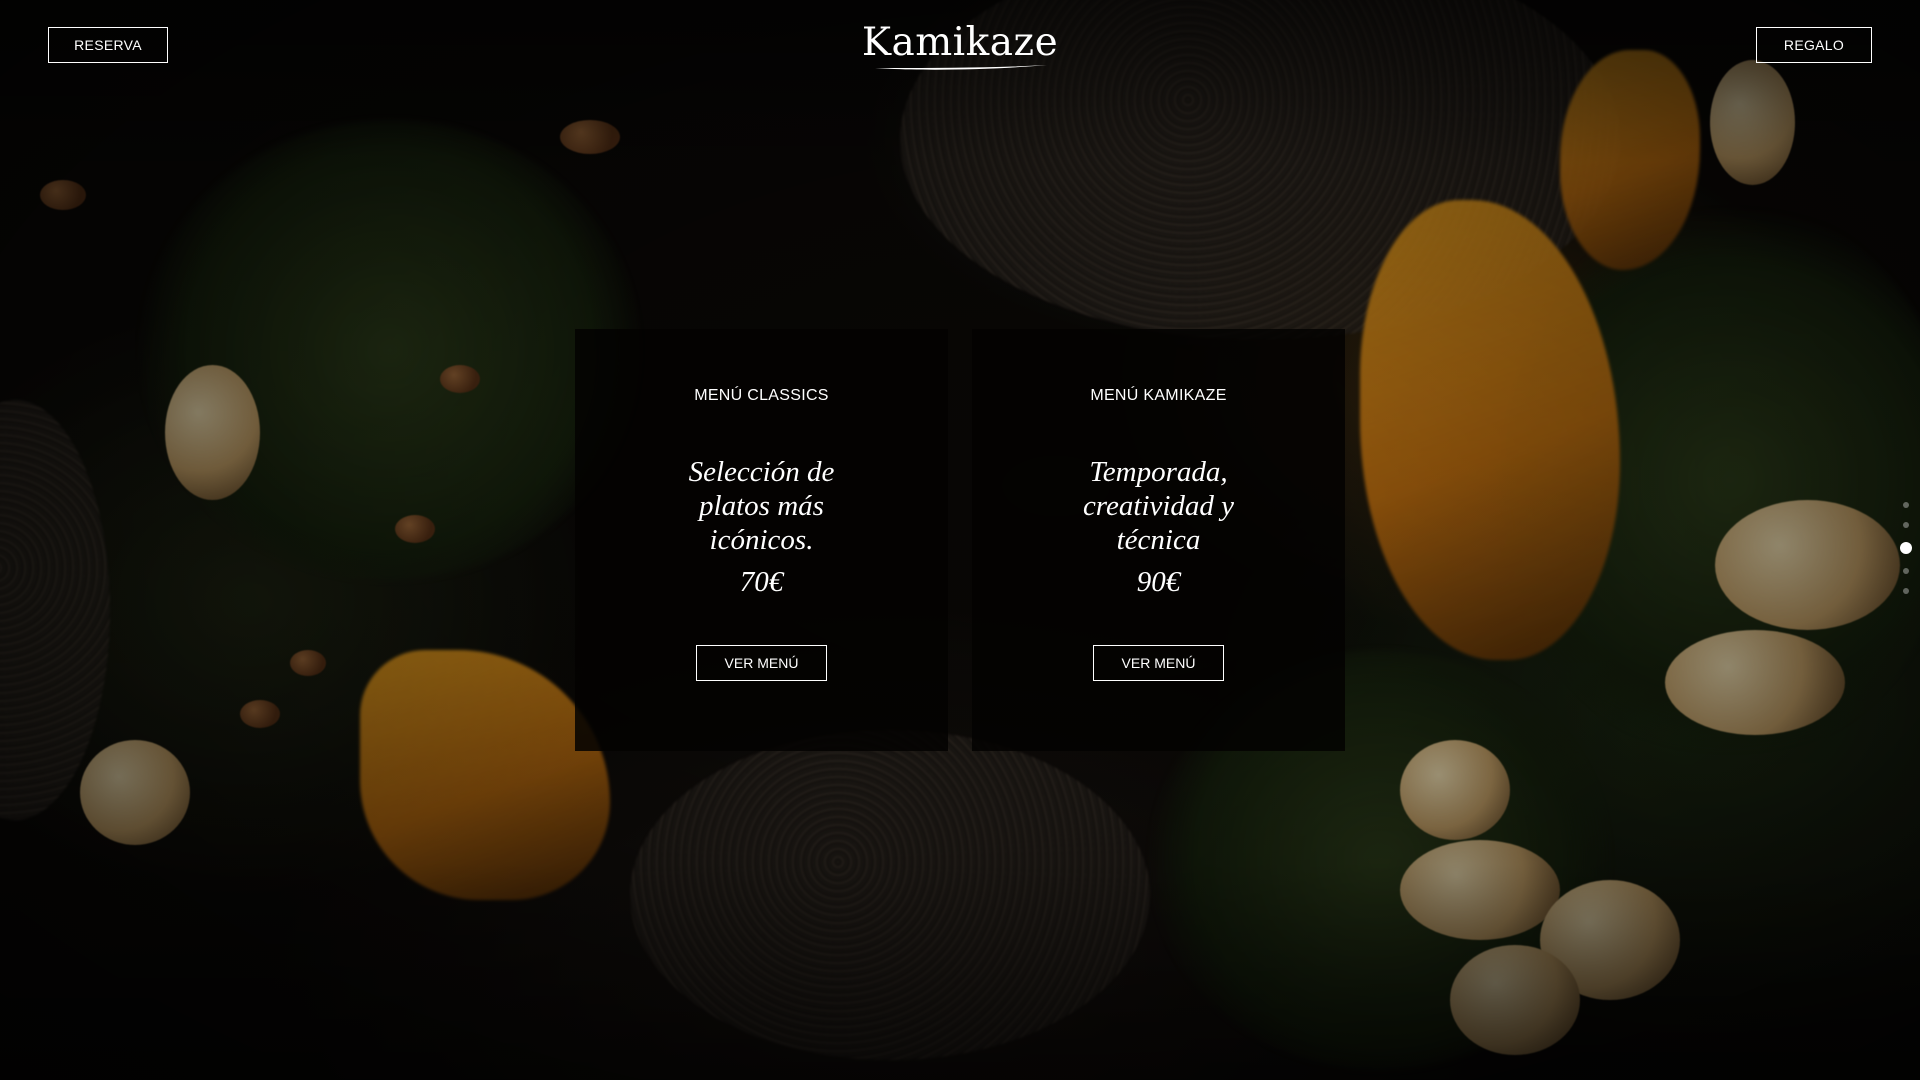 Image resolution: width=1920 pixels, height=1080 pixels. I want to click on menu-title: MENÚ KAMIKAZE, so click(1158, 395).